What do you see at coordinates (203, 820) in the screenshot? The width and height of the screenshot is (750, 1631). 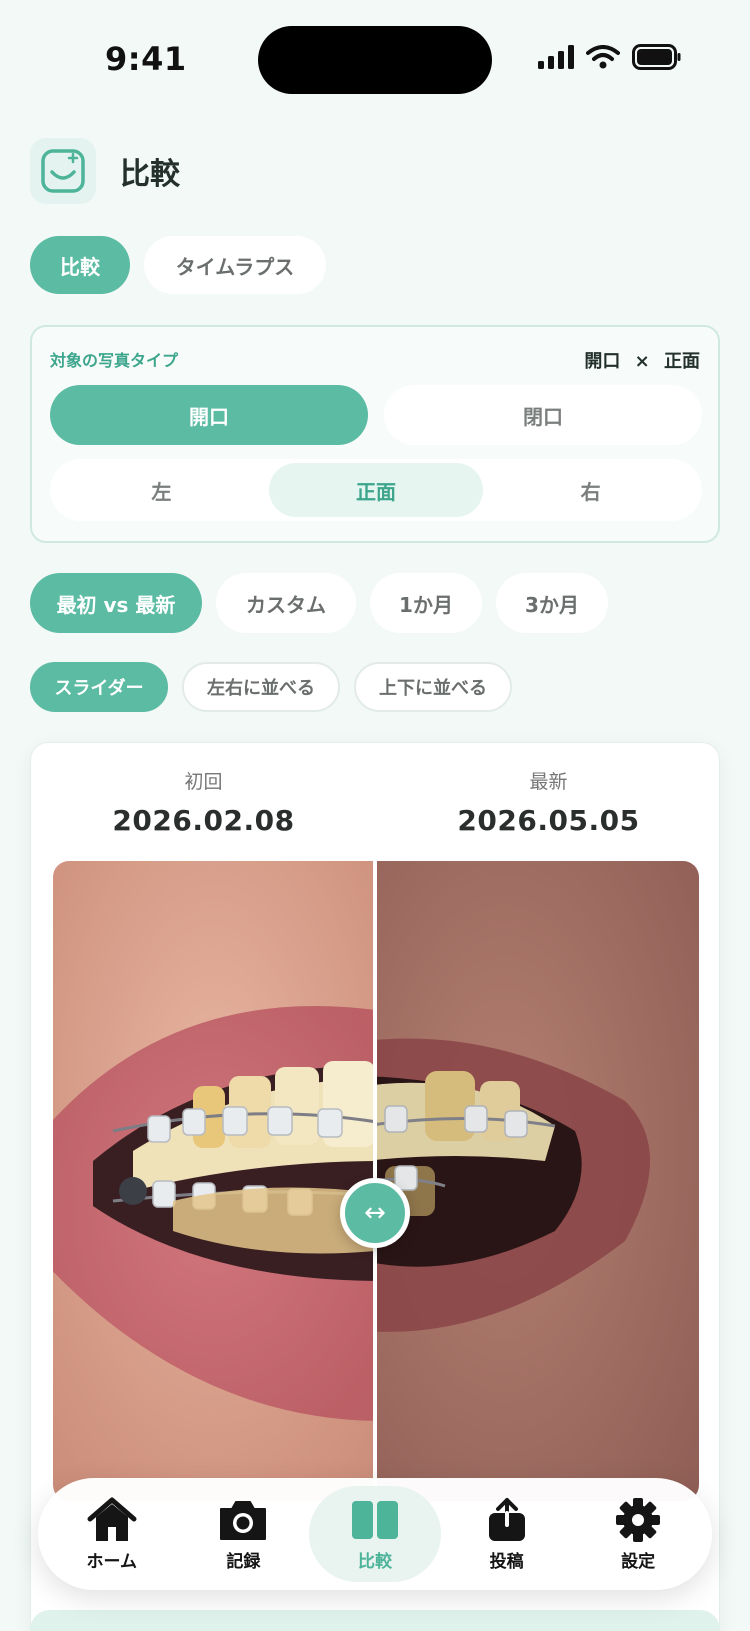 I see `first-date: 2026.02.08` at bounding box center [203, 820].